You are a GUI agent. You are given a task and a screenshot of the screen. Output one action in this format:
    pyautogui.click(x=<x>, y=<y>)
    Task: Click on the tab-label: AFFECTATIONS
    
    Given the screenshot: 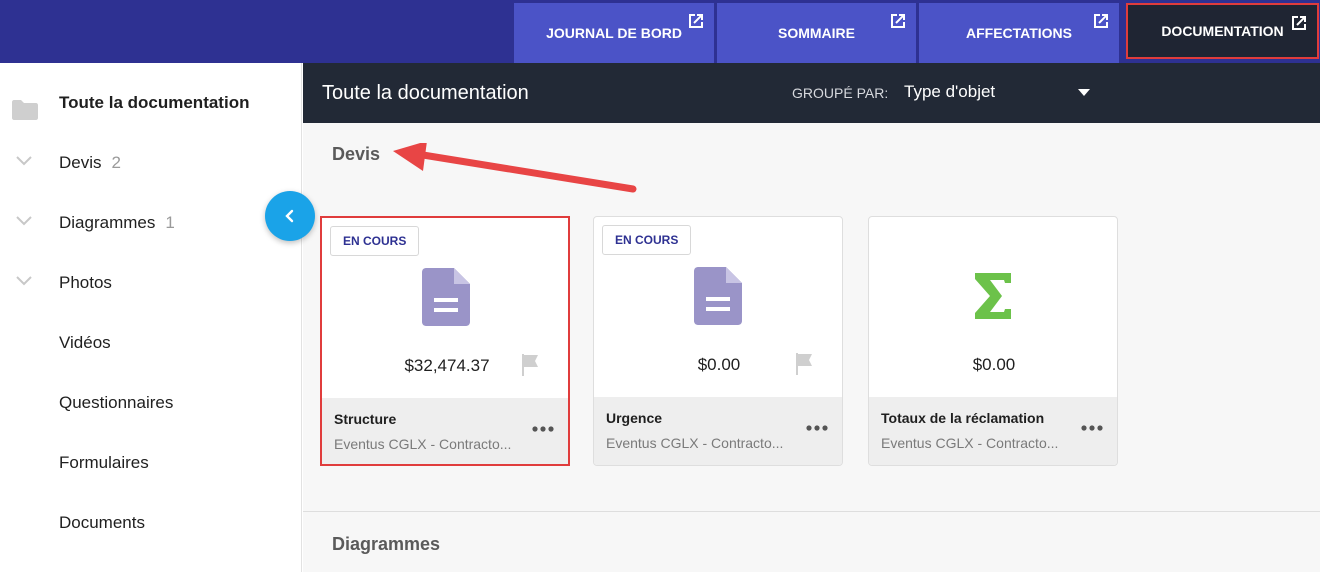 What is the action you would take?
    pyautogui.click(x=1019, y=33)
    